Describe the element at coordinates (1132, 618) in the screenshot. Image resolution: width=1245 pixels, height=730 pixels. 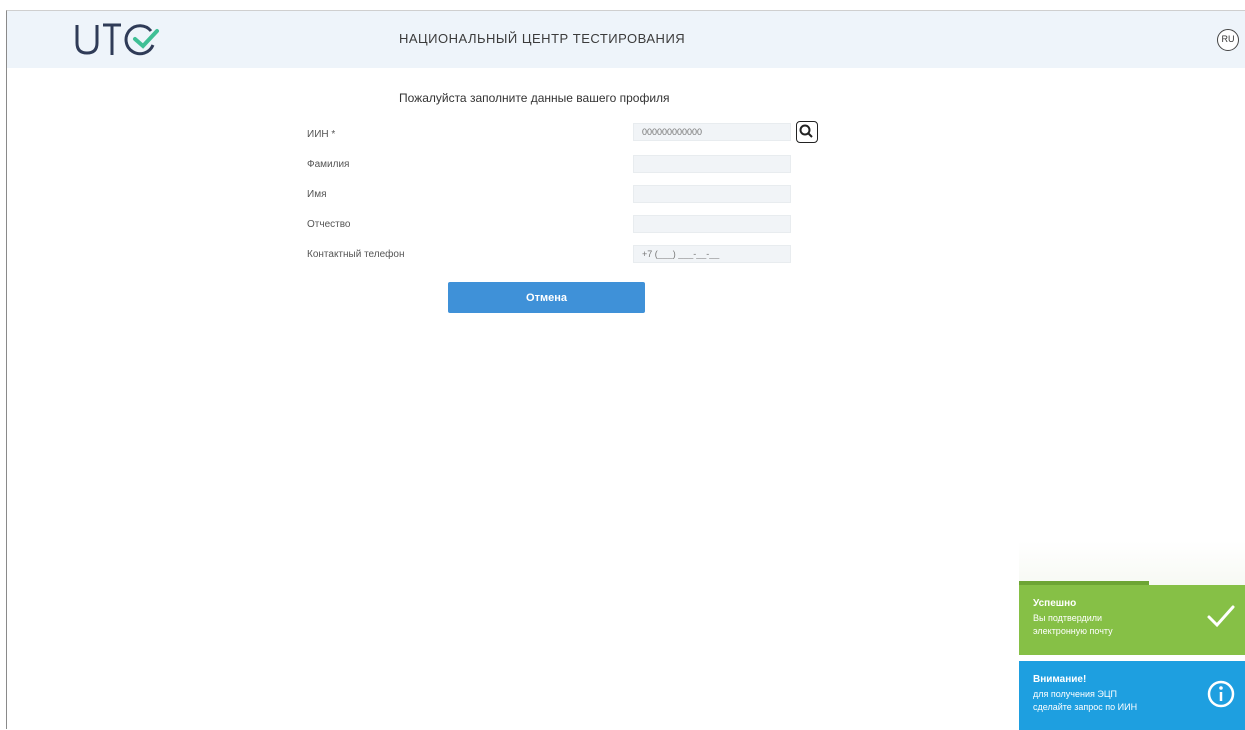
I see `success-toast: Успешно Вы подтвердили электронную почту` at that location.